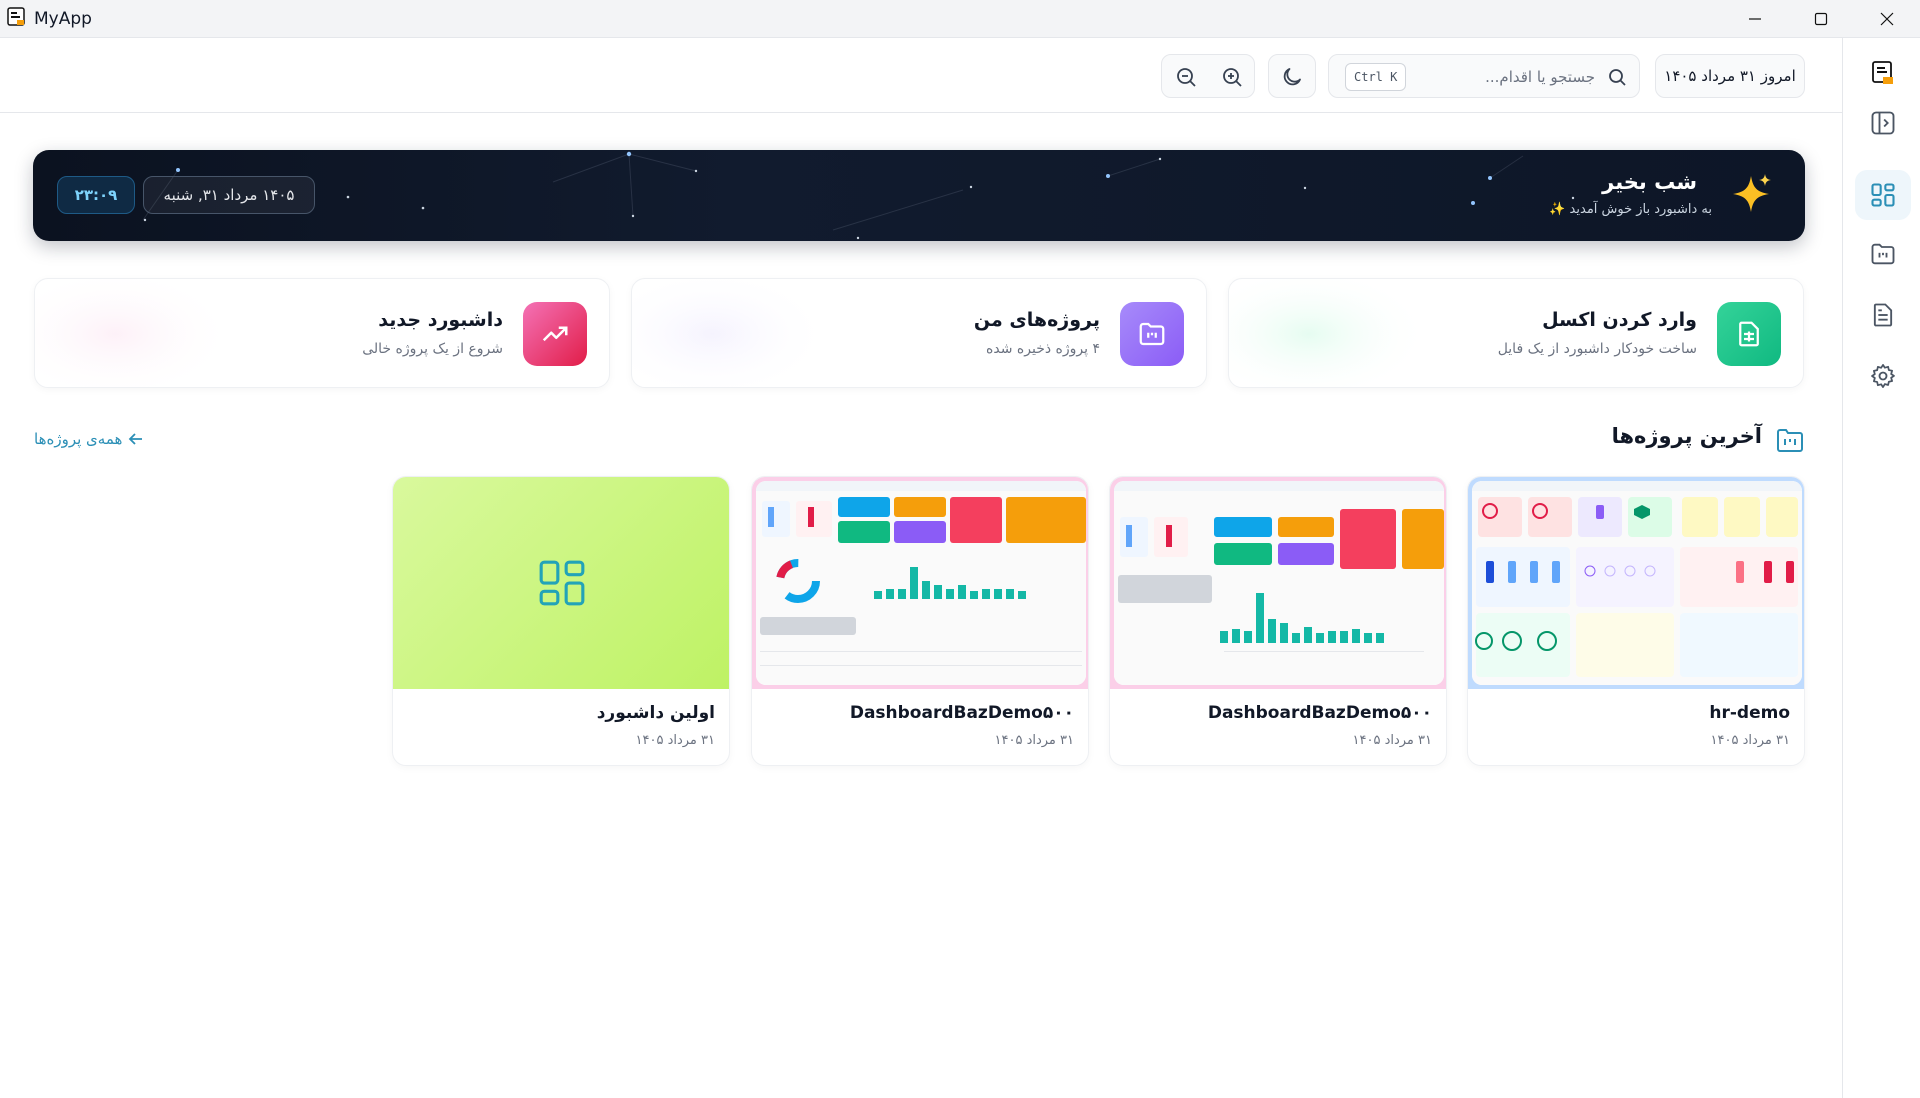 The image size is (1920, 1098). Describe the element at coordinates (1686, 436) in the screenshot. I see `recent-projects-title: آخرین پروژه‌ها` at that location.